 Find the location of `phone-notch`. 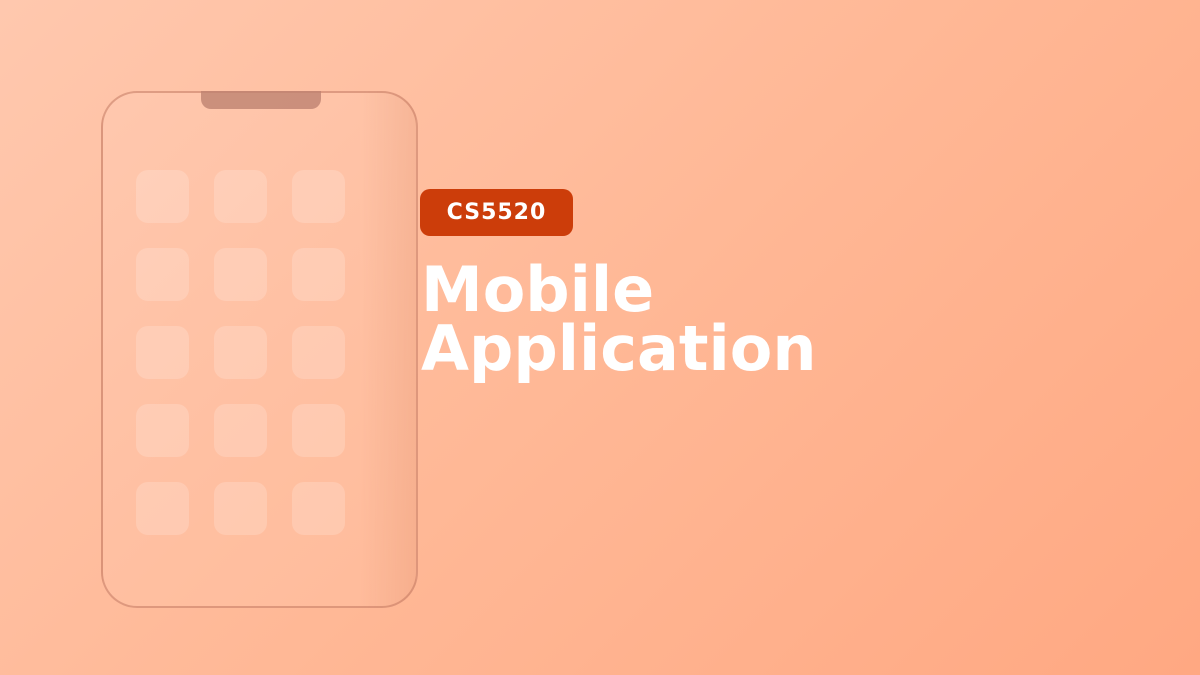

phone-notch is located at coordinates (261, 100).